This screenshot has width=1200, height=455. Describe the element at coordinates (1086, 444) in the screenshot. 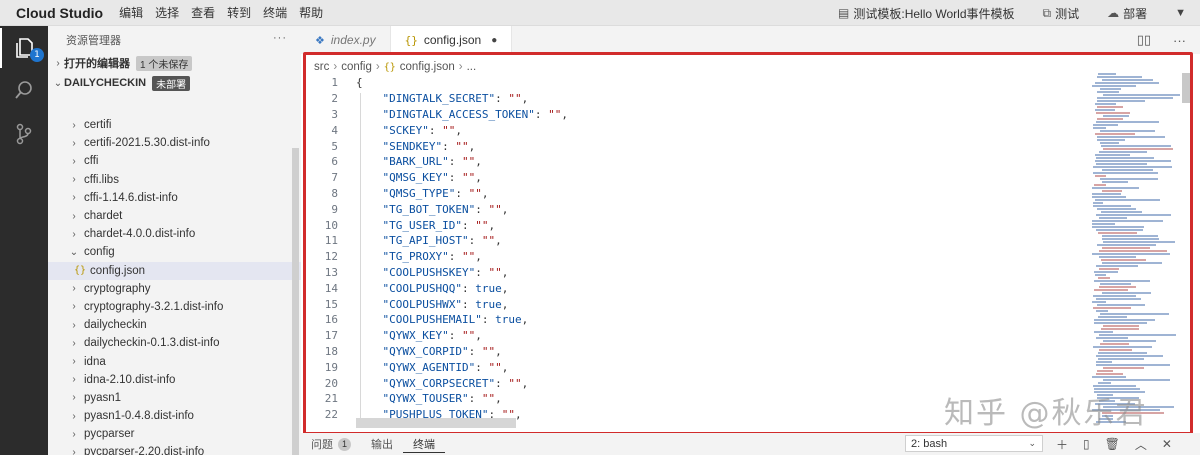

I see `split-terminal-icon: ▯` at that location.